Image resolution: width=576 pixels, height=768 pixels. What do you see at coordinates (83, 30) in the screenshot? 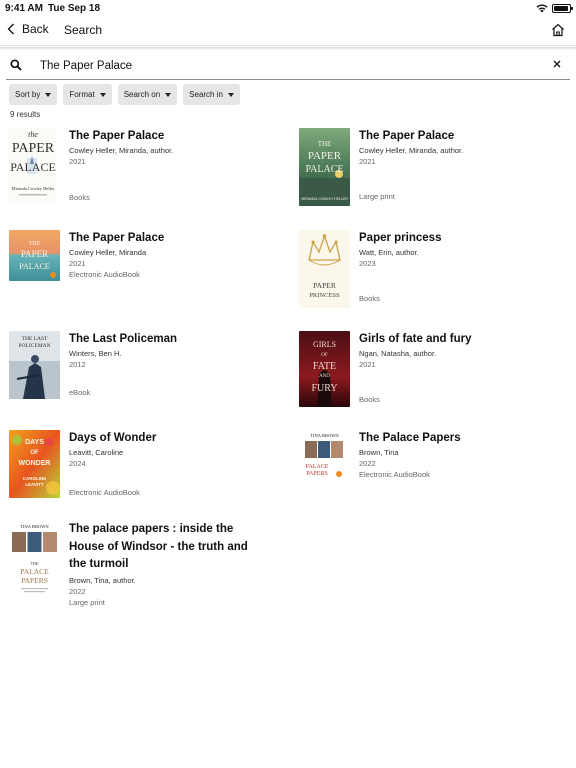
I see `page-title: Search` at bounding box center [83, 30].